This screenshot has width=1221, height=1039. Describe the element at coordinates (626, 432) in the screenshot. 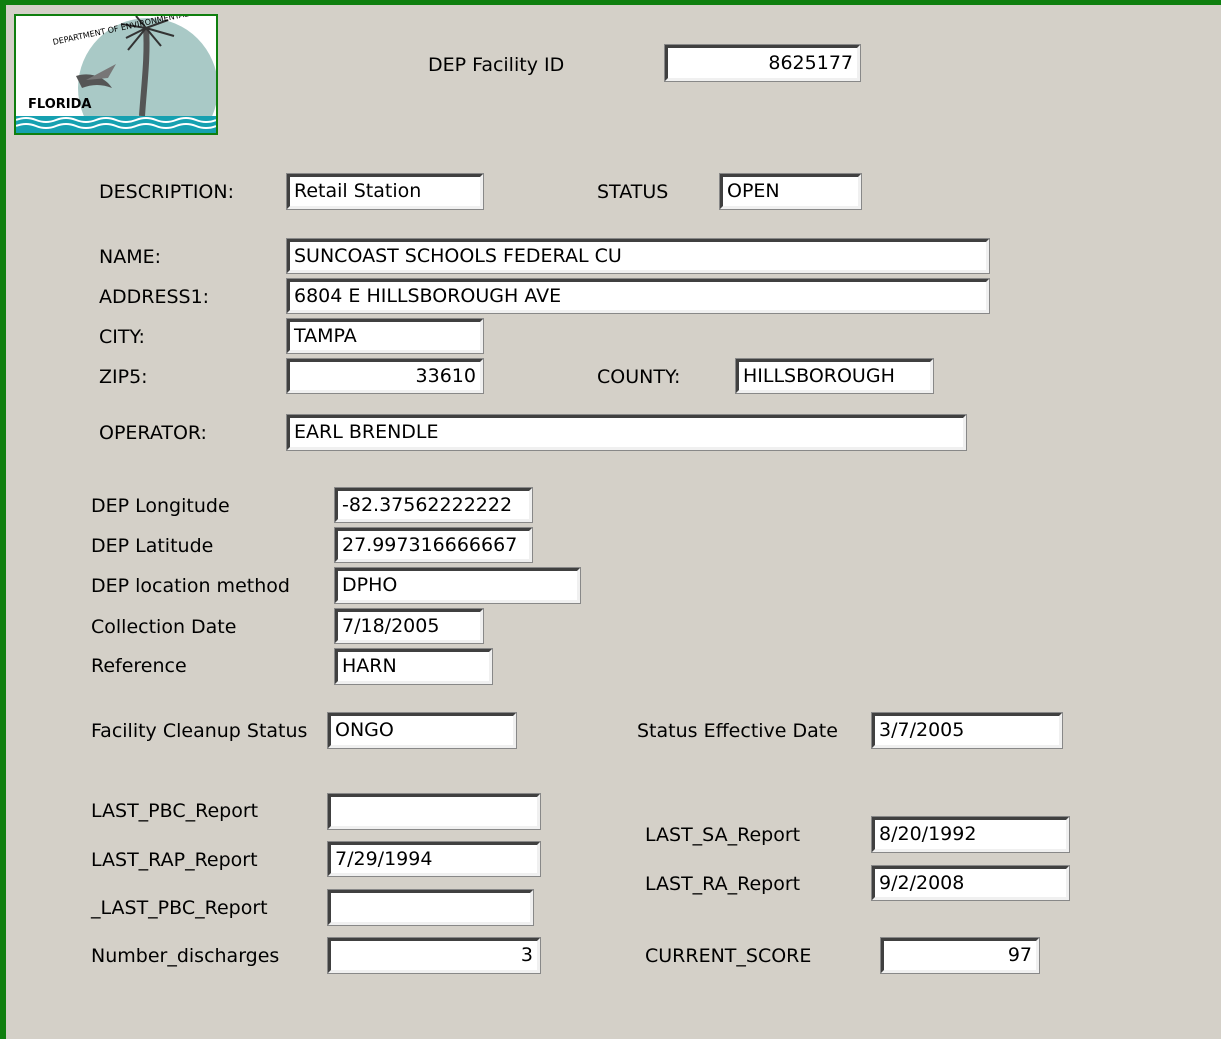

I see `operator-field: EARL BRENDLE` at that location.